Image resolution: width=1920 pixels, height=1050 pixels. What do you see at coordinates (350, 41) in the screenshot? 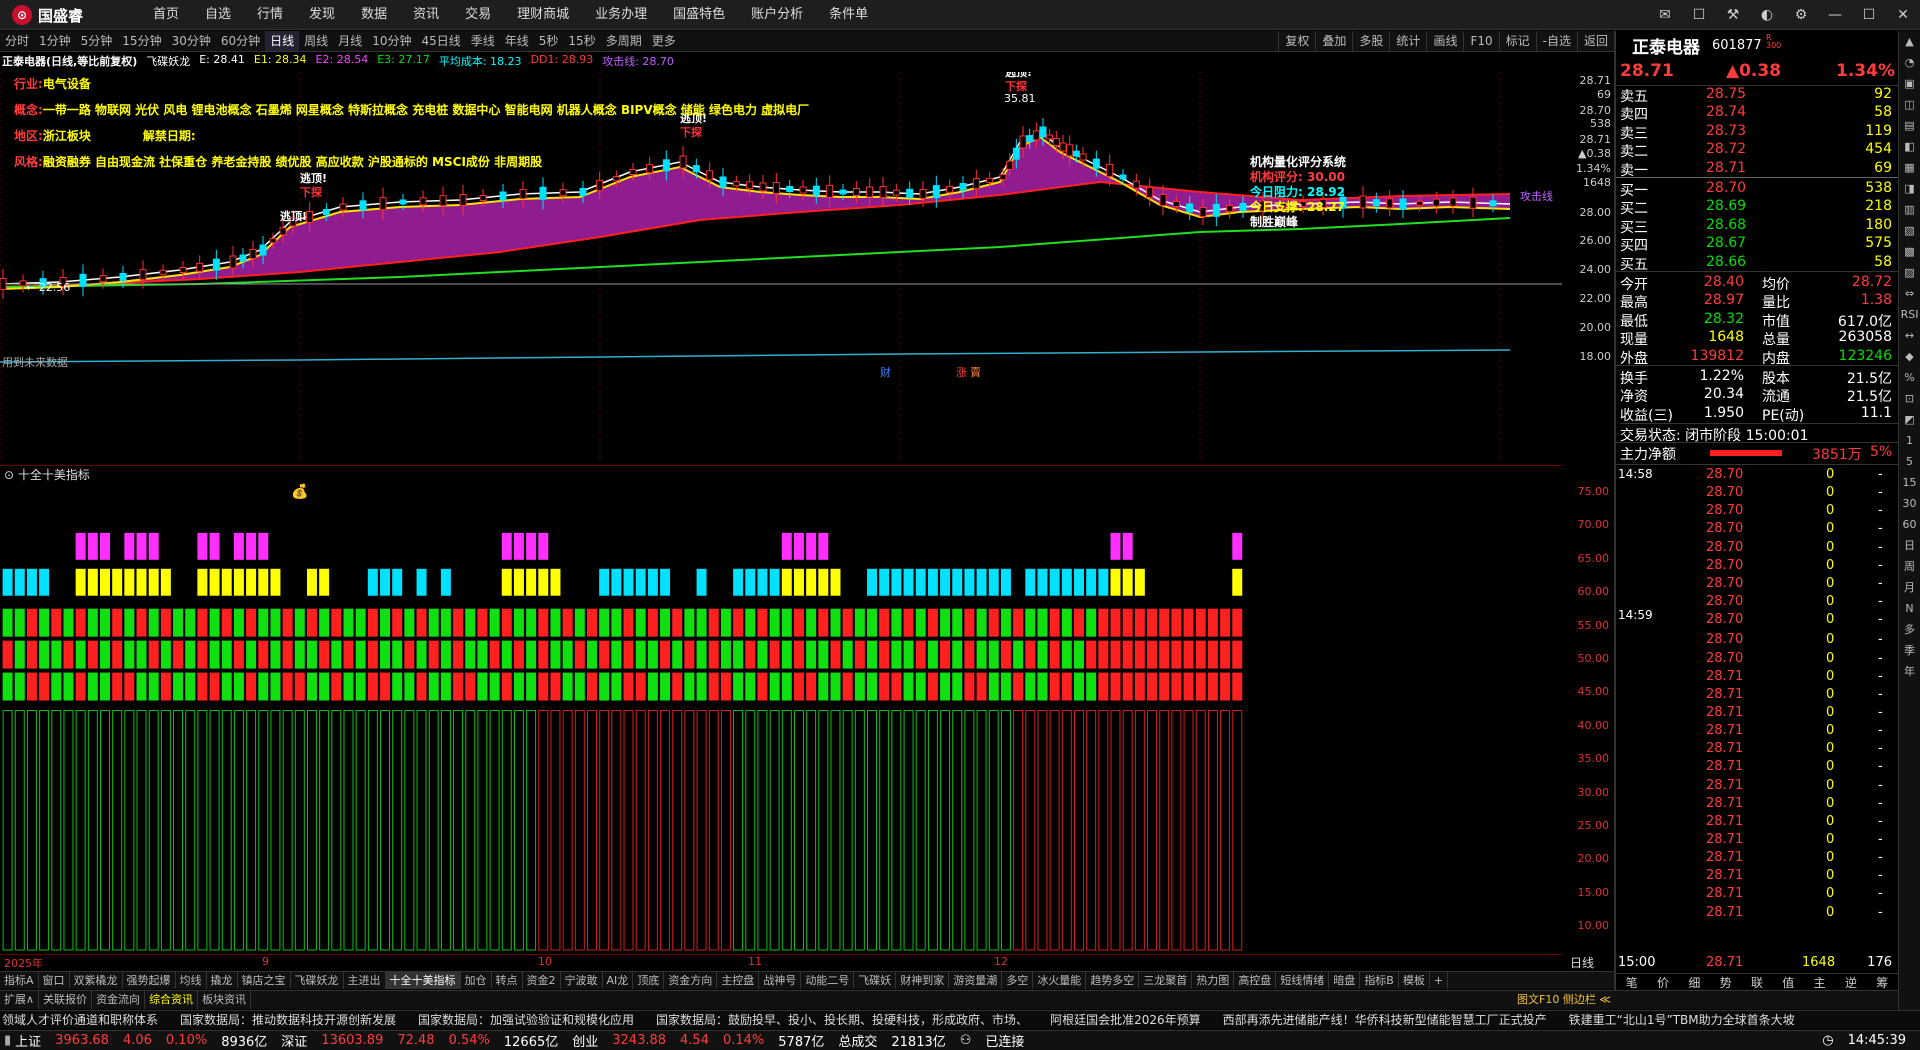
I see `period-tab: 月线` at bounding box center [350, 41].